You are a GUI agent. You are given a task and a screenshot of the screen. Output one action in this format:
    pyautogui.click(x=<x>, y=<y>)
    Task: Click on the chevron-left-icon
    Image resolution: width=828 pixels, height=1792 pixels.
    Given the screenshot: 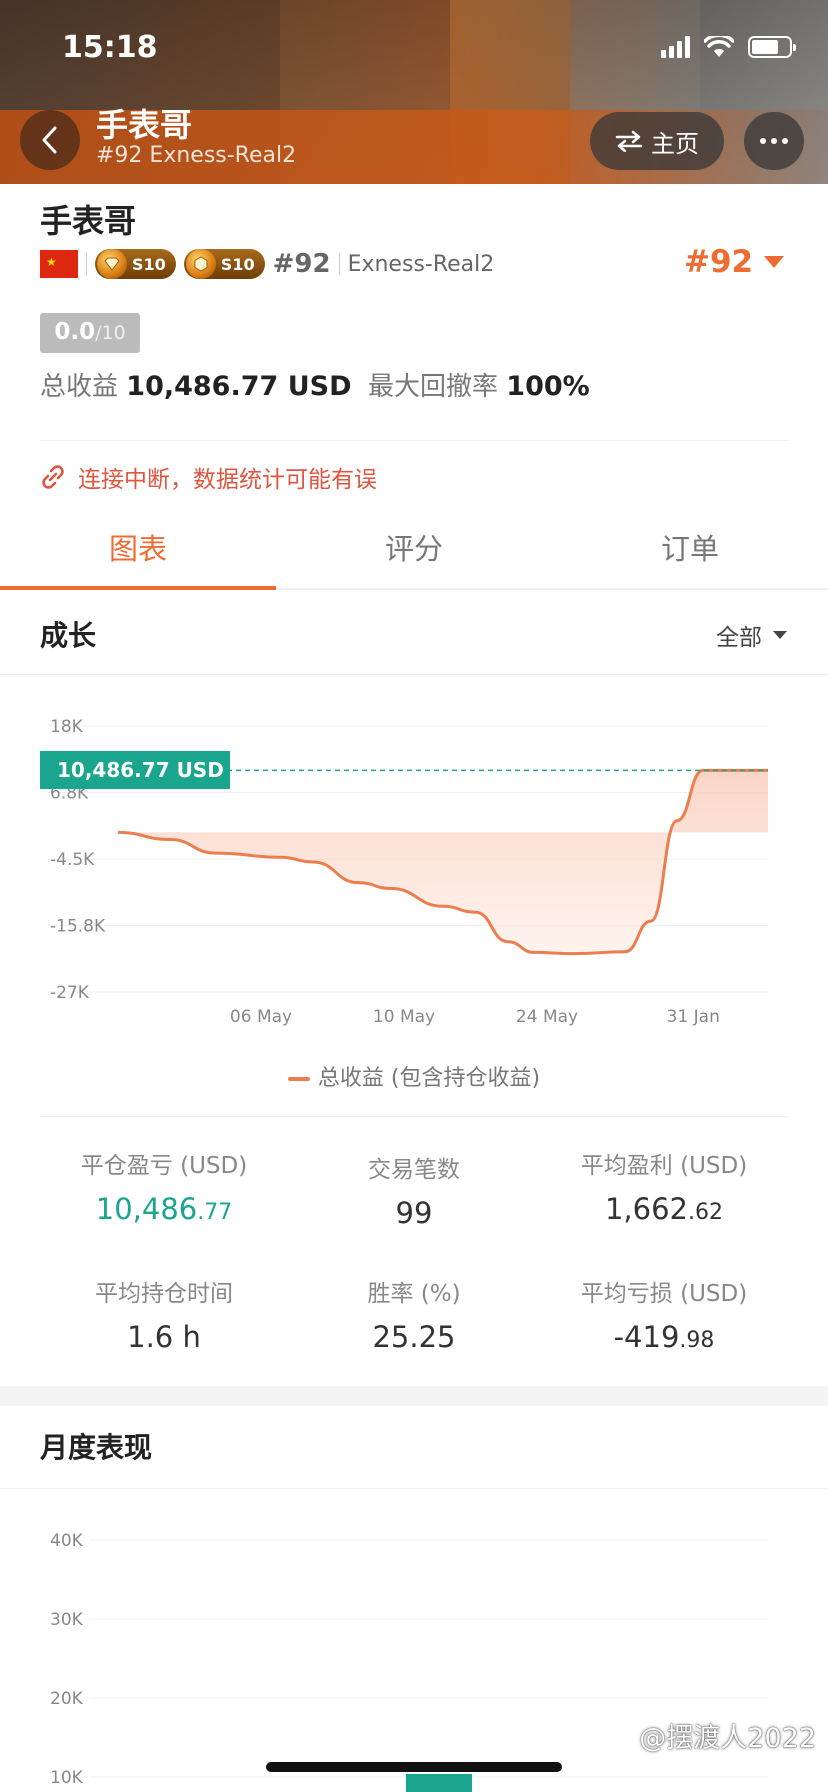 What is the action you would take?
    pyautogui.click(x=49, y=140)
    